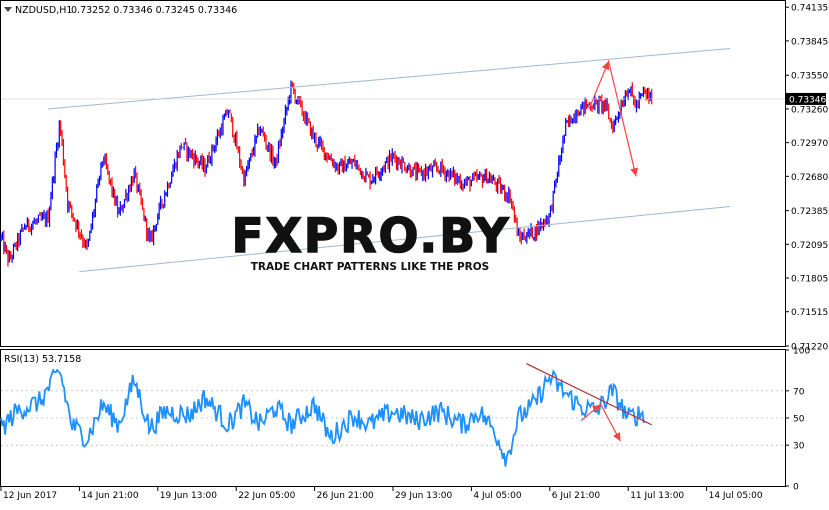 This screenshot has width=829, height=510. What do you see at coordinates (612, 118) in the screenshot?
I see `price-projection-path` at bounding box center [612, 118].